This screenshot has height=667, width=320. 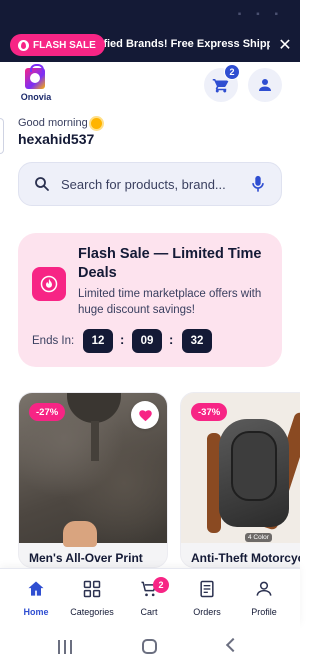 I want to click on sun-icon, so click(x=96, y=123).